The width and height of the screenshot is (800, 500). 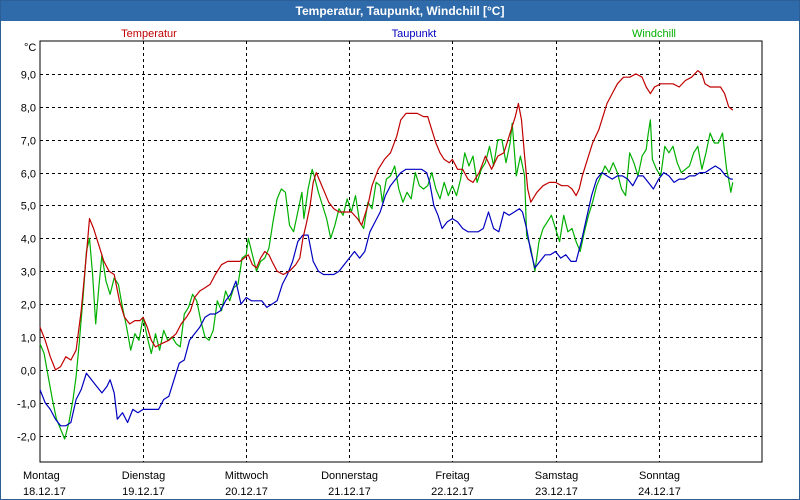 I want to click on y-tick-label: 9,0, so click(x=28, y=76).